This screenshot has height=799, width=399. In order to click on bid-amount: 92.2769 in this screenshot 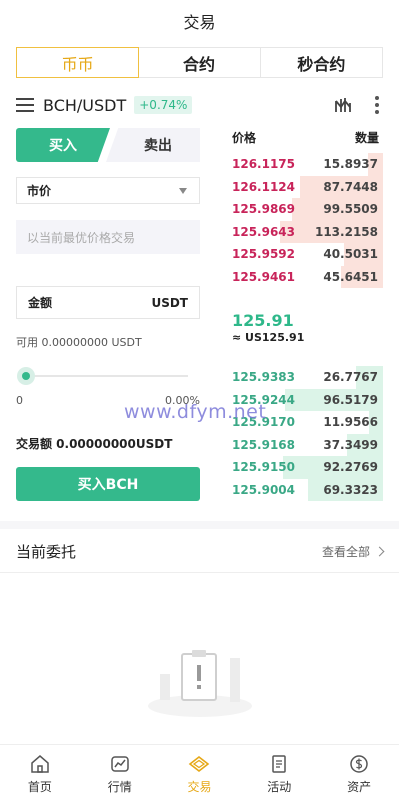, I will do `click(350, 467)`.